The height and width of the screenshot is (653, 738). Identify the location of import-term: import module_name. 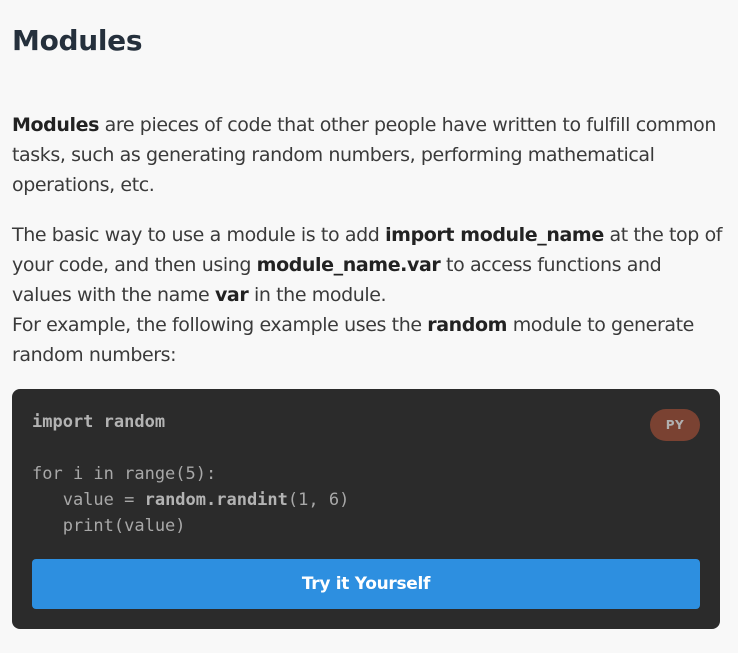
(494, 235).